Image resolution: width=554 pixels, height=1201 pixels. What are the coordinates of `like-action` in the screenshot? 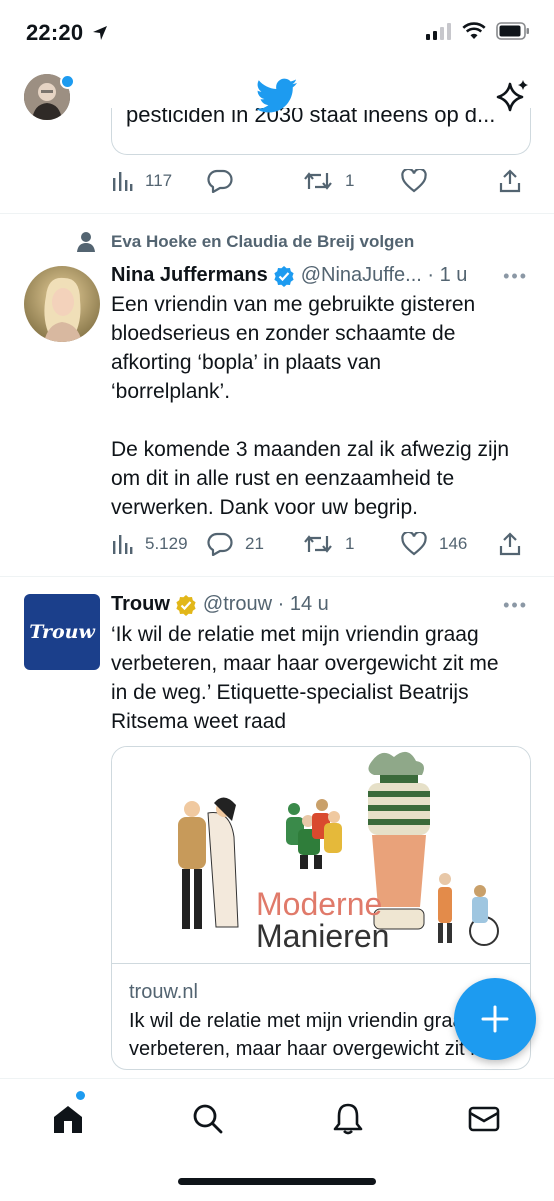 It's located at (450, 181).